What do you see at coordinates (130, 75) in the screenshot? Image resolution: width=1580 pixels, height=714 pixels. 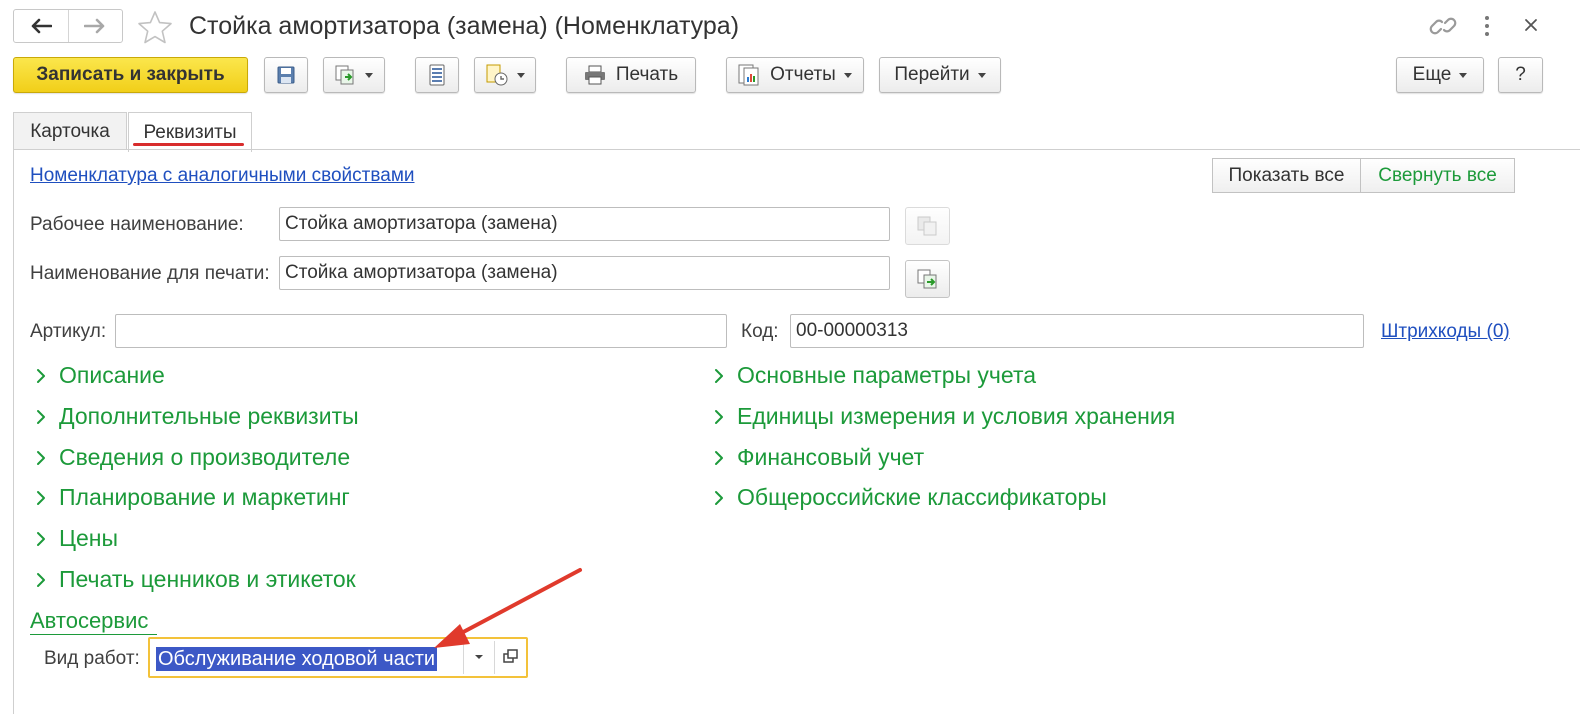 I see `save-and-close-button: Записать и закрыть` at bounding box center [130, 75].